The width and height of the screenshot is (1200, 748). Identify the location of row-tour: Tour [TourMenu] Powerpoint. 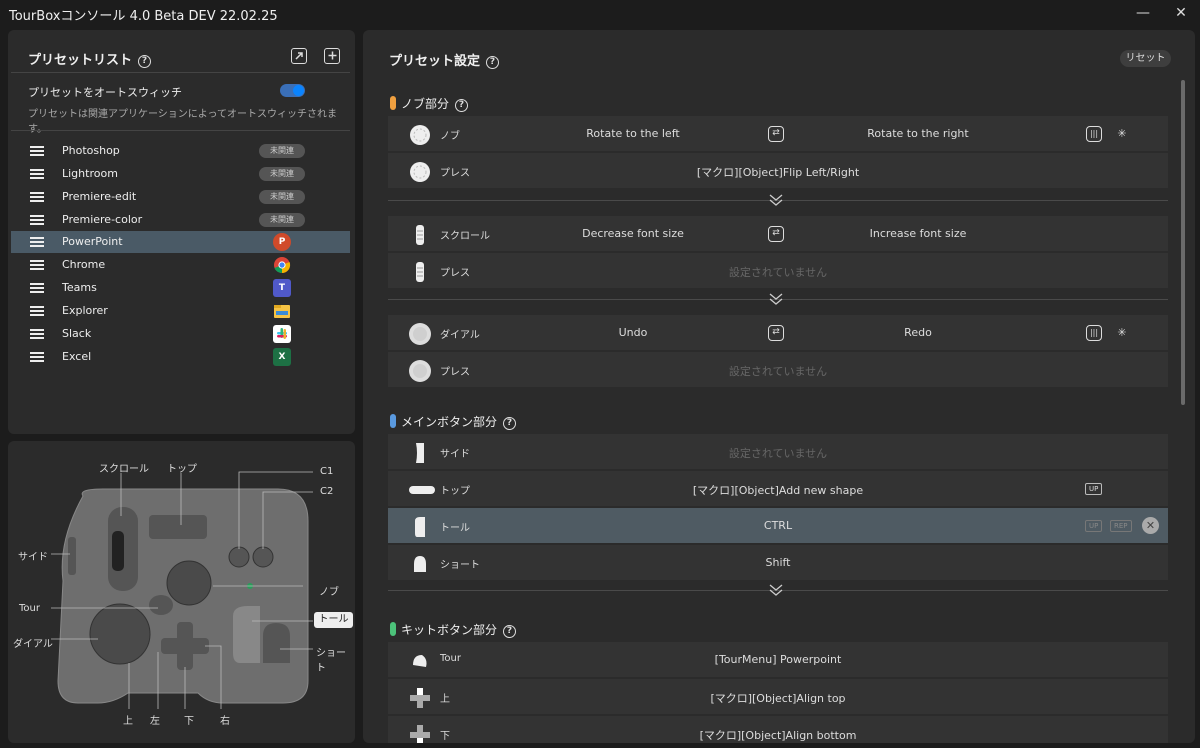
(778, 660).